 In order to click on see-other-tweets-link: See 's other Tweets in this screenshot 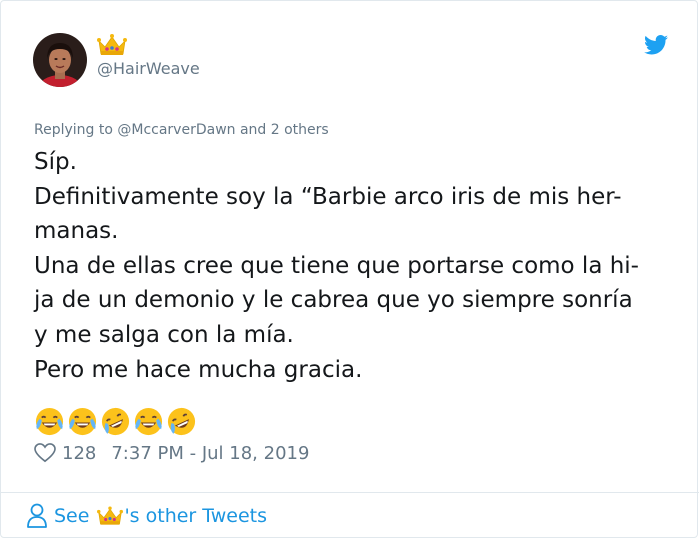, I will do `click(146, 516)`.